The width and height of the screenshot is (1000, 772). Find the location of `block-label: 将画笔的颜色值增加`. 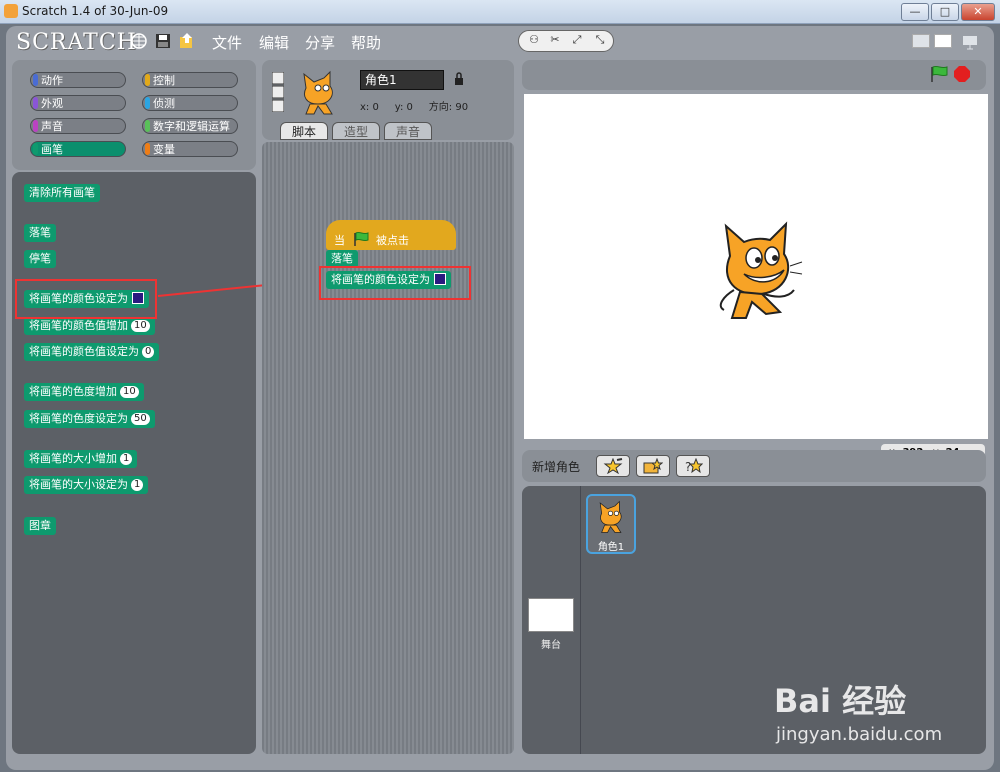

block-label: 将画笔的颜色值增加 is located at coordinates (78, 325).